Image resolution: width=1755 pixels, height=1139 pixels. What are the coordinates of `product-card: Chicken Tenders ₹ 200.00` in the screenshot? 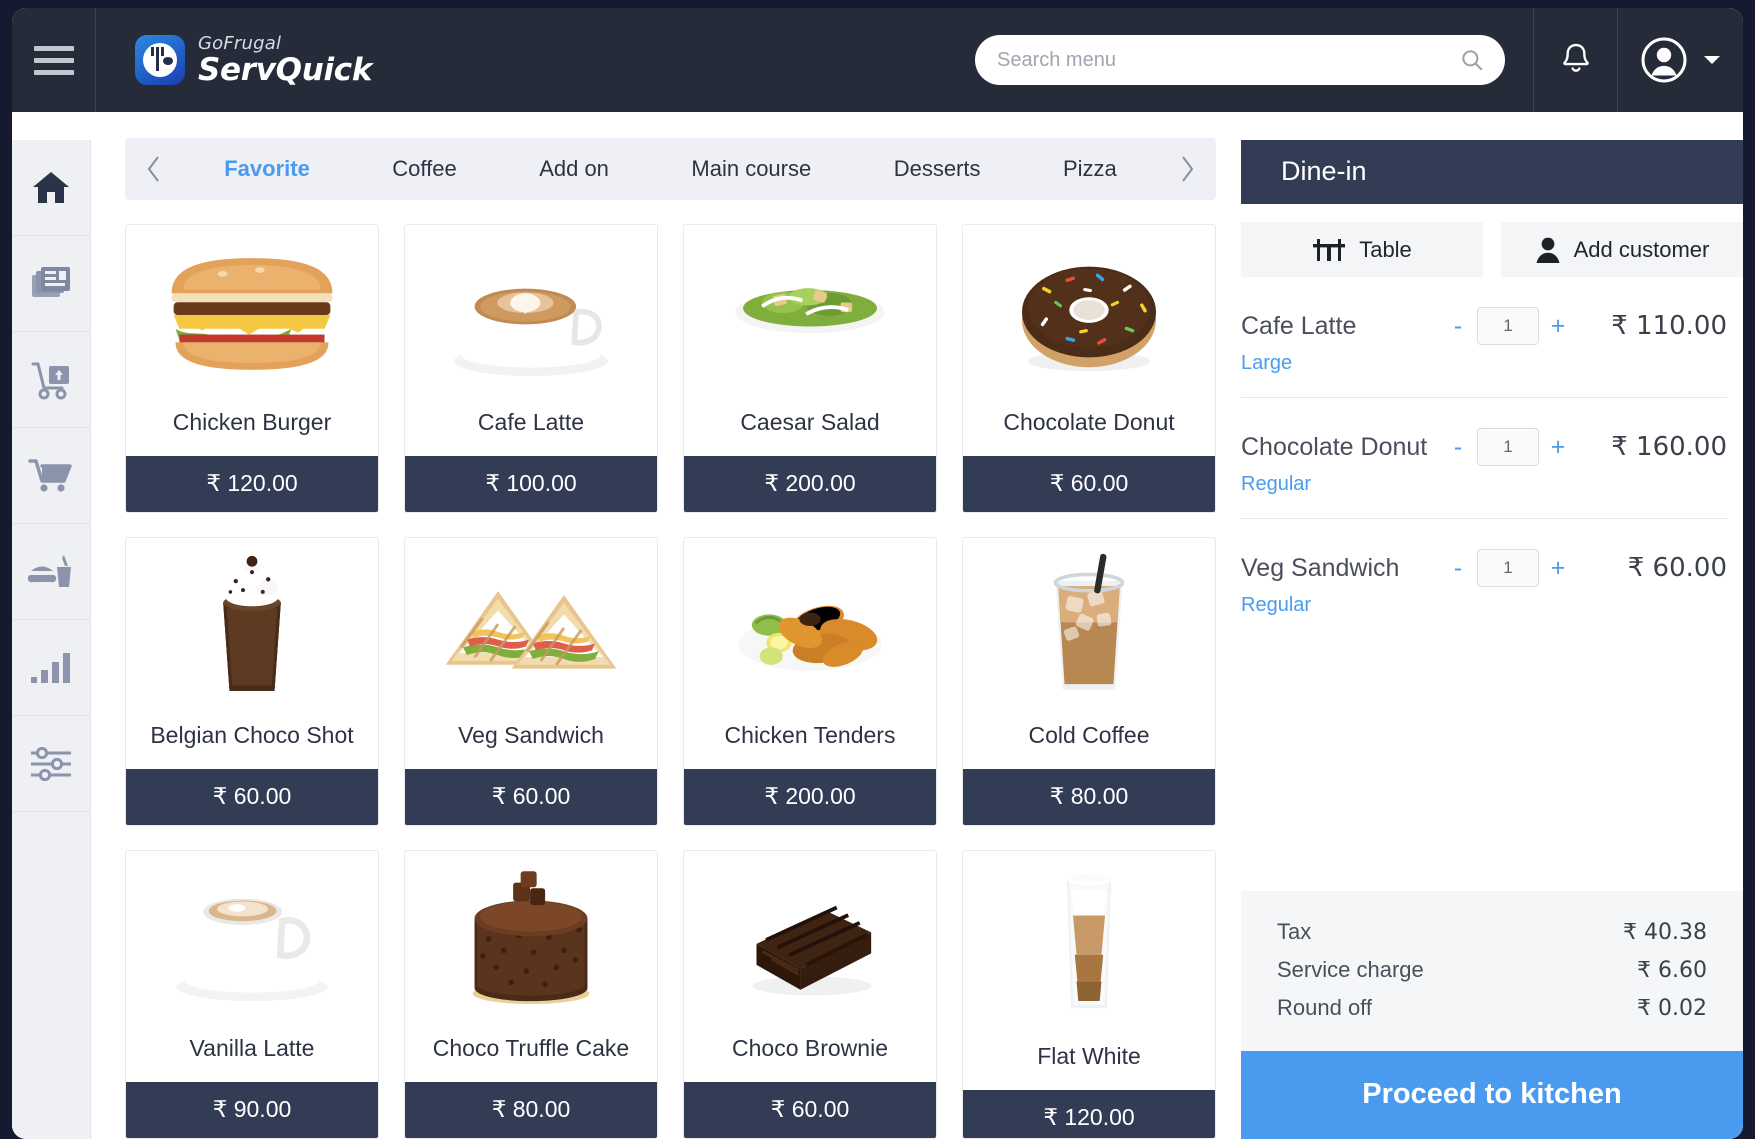 It's located at (810, 681).